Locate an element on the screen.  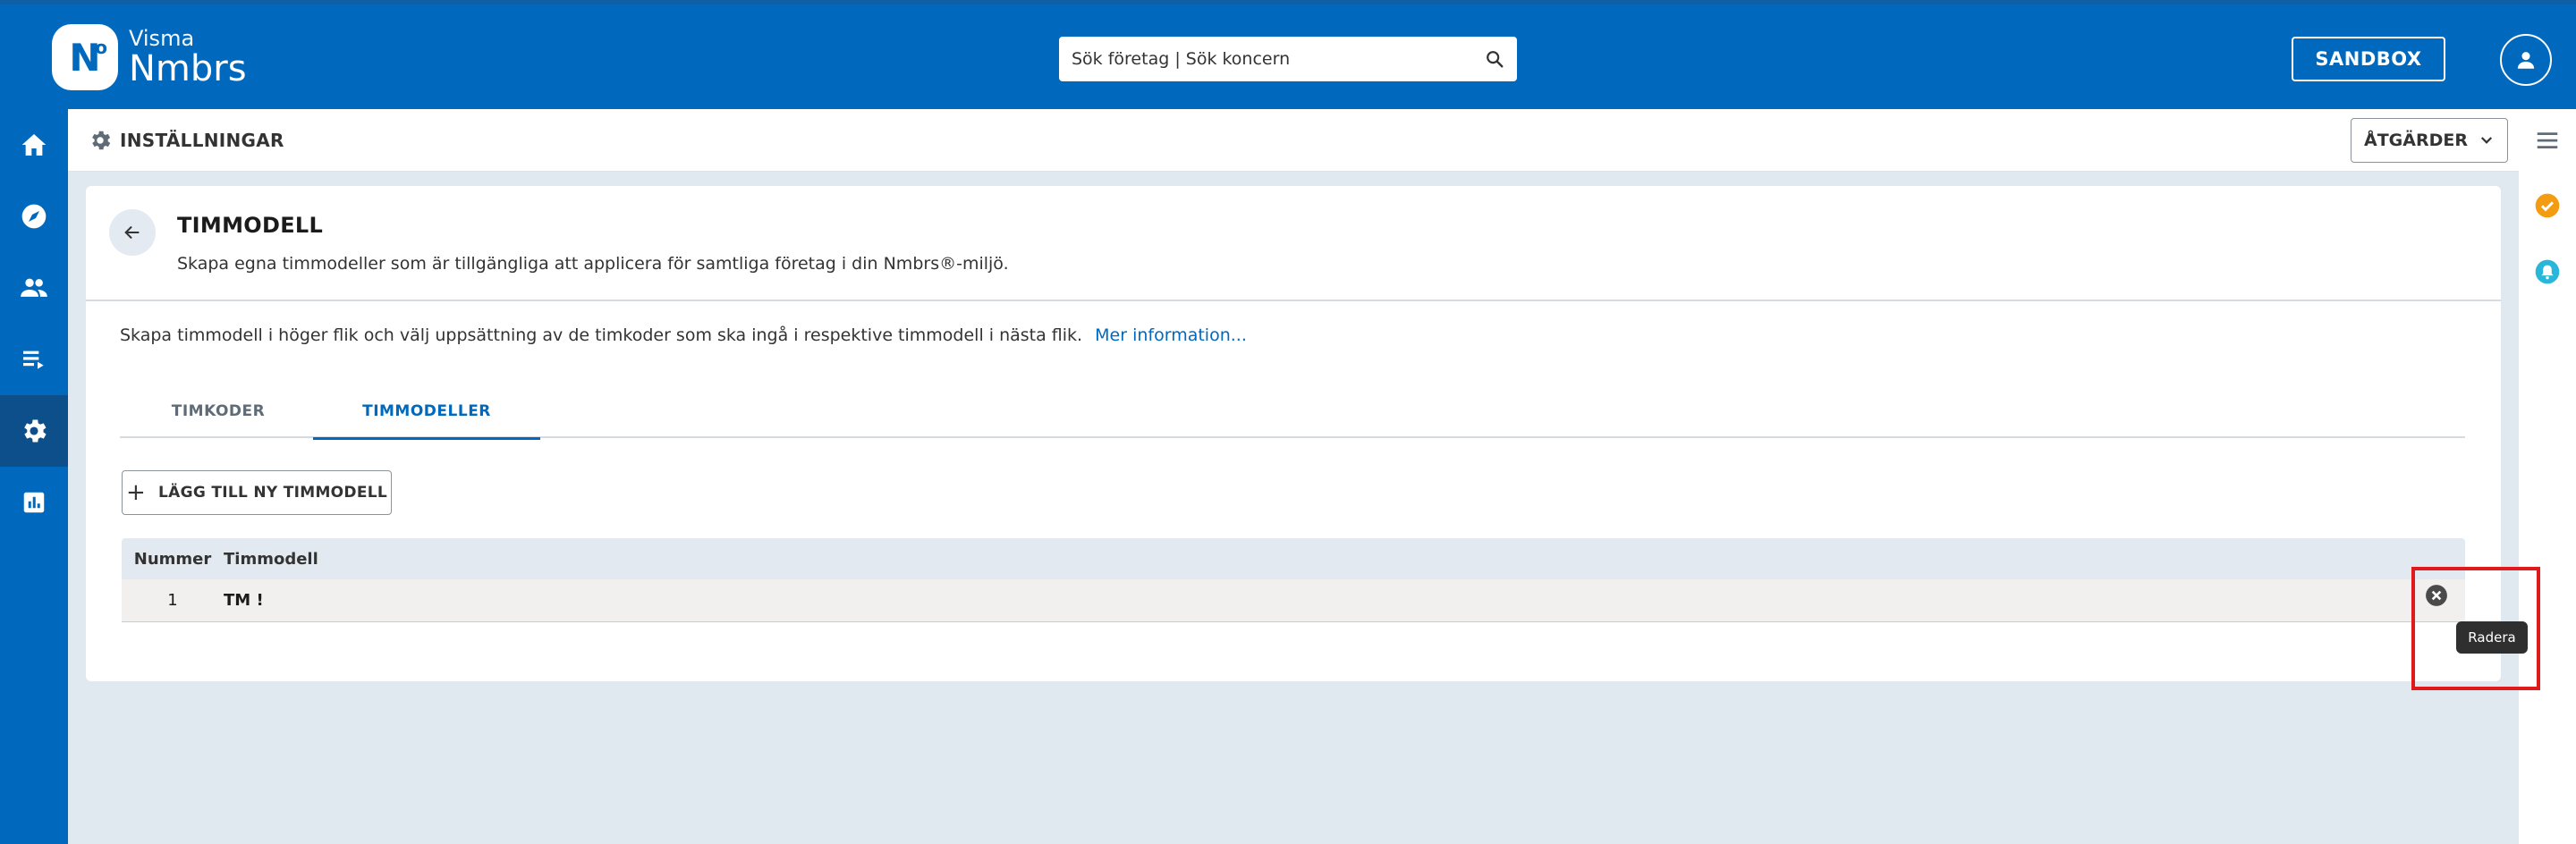
people-icon is located at coordinates (34, 287).